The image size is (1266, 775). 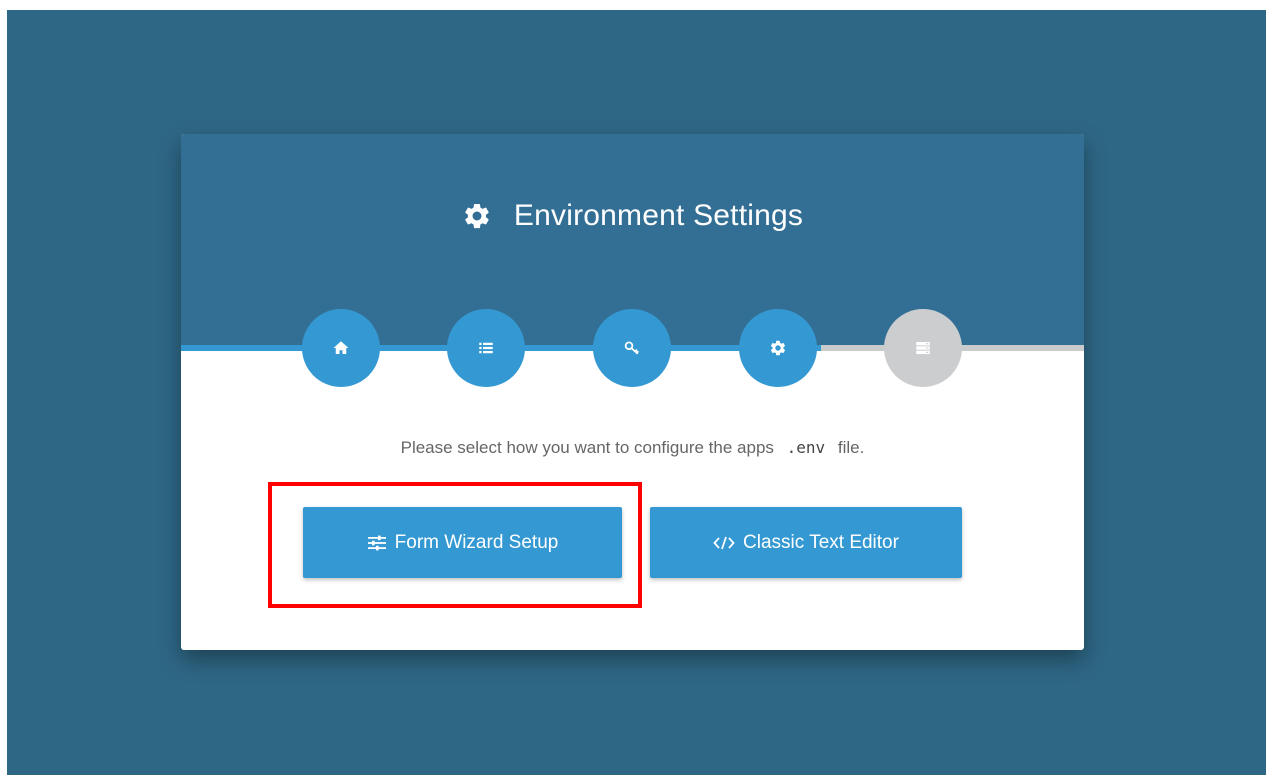 What do you see at coordinates (851, 447) in the screenshot?
I see `instruction-text-after: file.` at bounding box center [851, 447].